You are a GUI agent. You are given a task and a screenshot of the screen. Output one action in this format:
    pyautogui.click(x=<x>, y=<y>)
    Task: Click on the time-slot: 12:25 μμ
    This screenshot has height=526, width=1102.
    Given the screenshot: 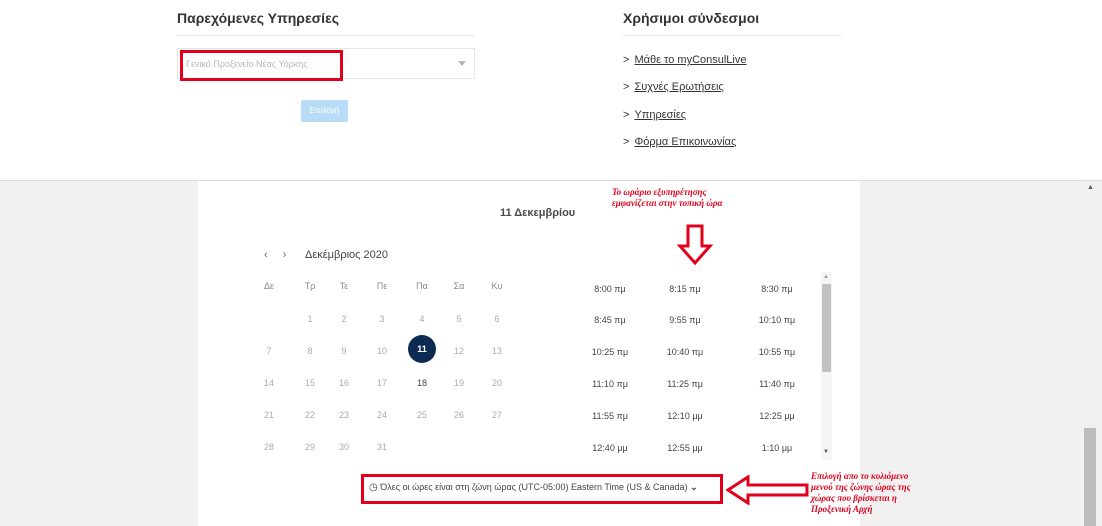 What is the action you would take?
    pyautogui.click(x=777, y=416)
    